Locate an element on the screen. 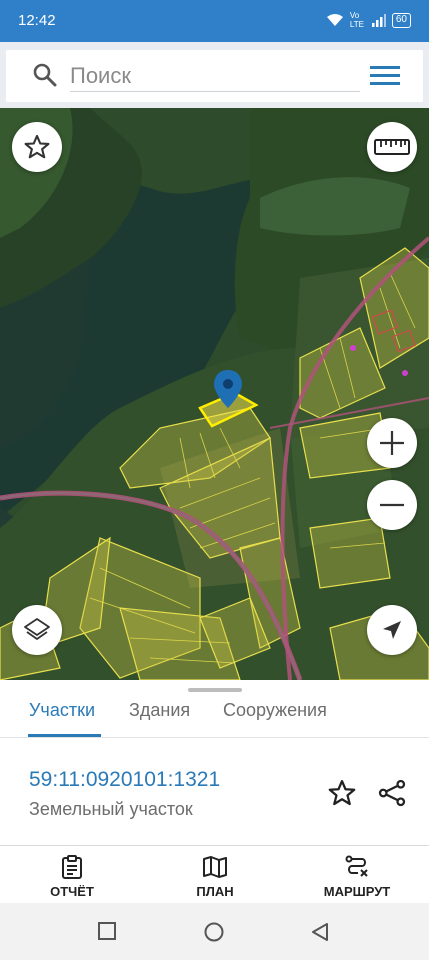 This screenshot has width=429, height=960. zoom-in-button is located at coordinates (392, 443).